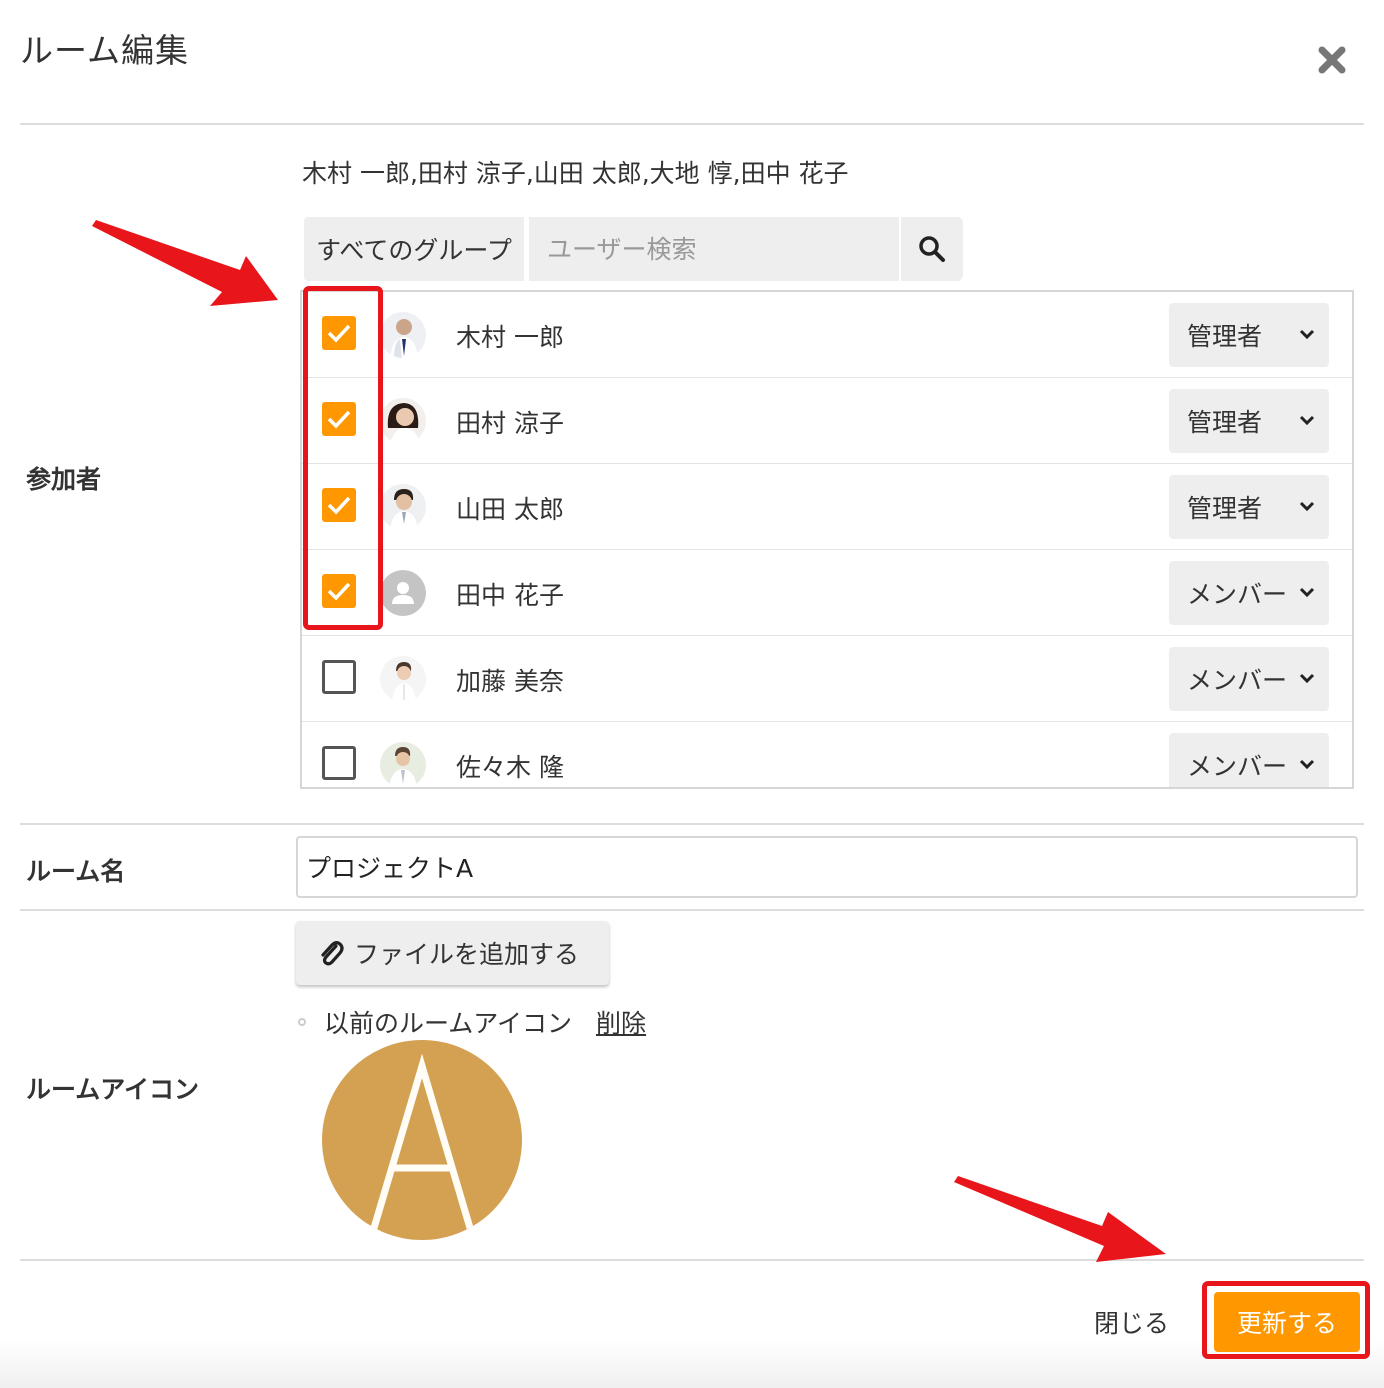 The image size is (1384, 1388). What do you see at coordinates (510, 767) in the screenshot?
I see `user-name: 佐々木 隆` at bounding box center [510, 767].